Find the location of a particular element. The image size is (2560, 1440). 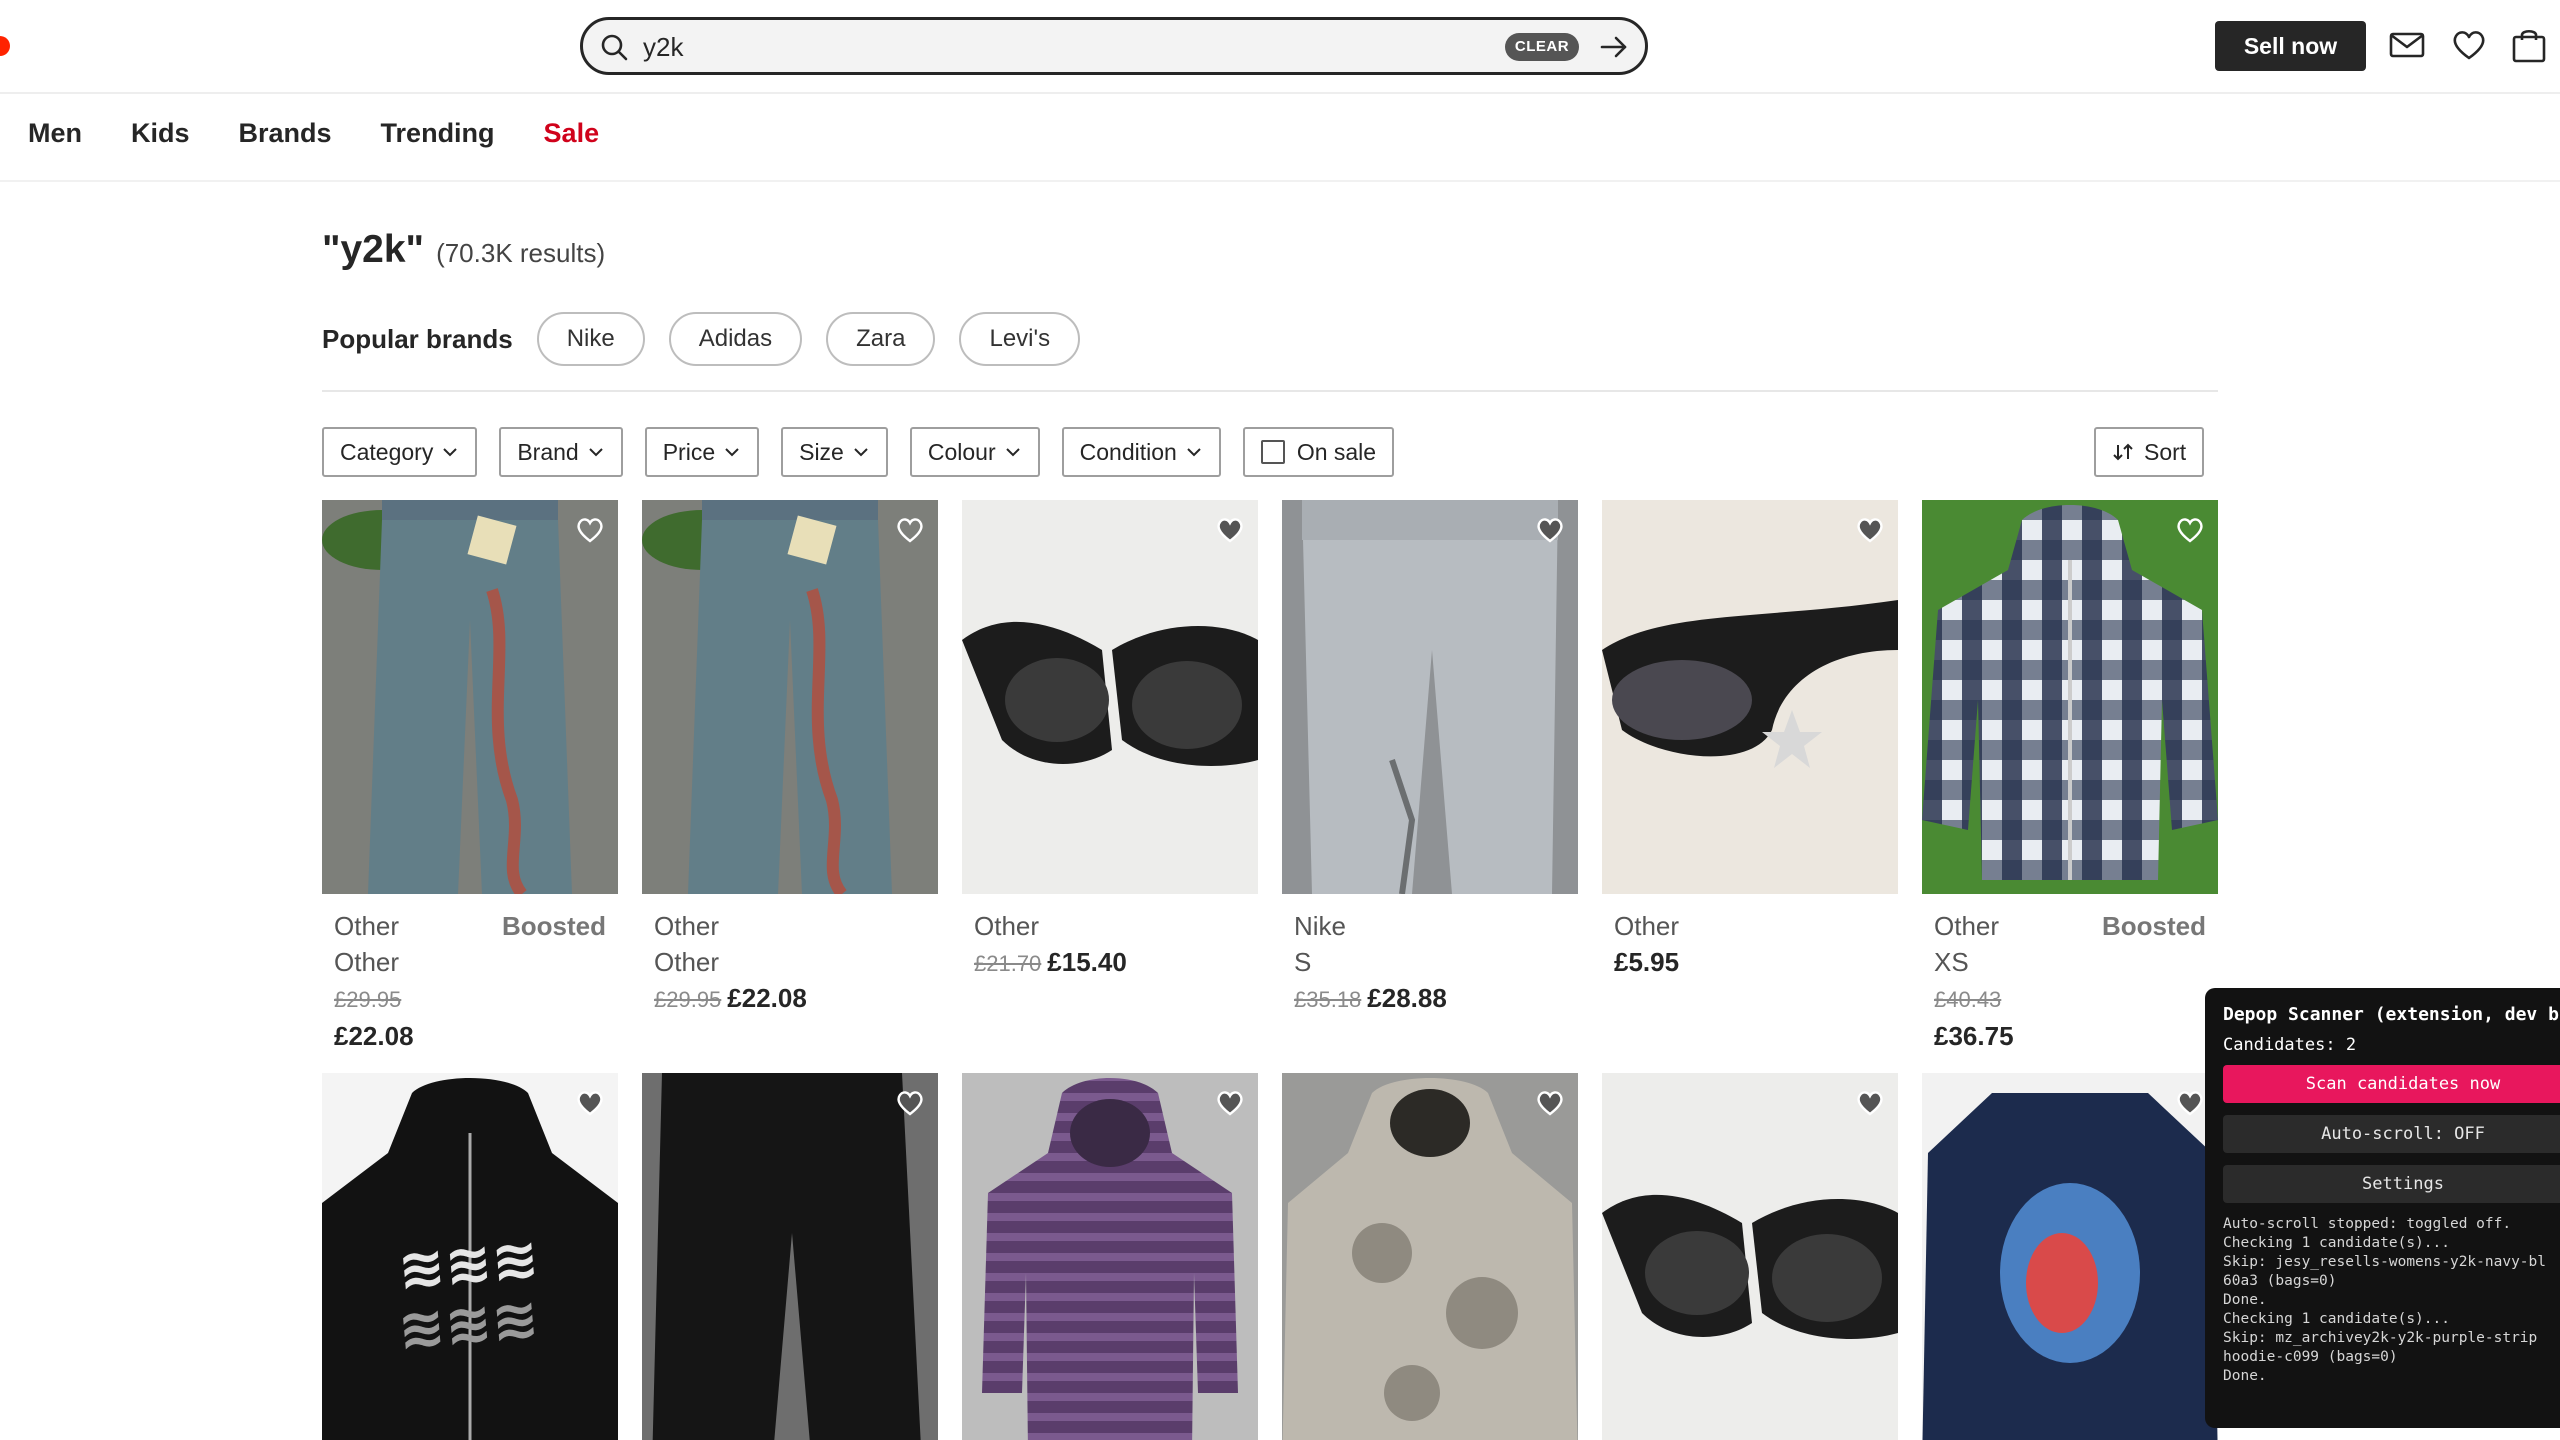

product-card: ≋≋≋ ≋≋≋ is located at coordinates (470, 1256).